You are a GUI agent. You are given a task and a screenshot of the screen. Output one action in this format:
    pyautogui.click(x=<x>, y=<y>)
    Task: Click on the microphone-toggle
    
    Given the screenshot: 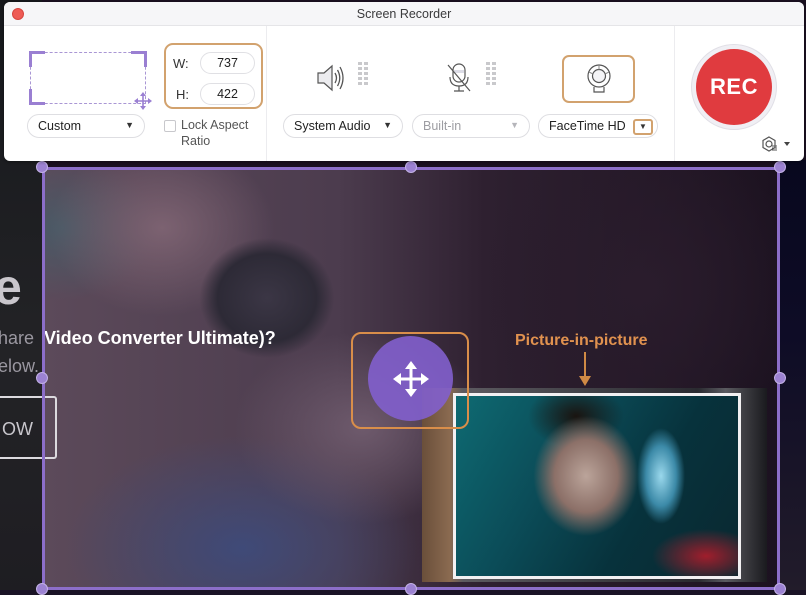 What is the action you would take?
    pyautogui.click(x=459, y=81)
    